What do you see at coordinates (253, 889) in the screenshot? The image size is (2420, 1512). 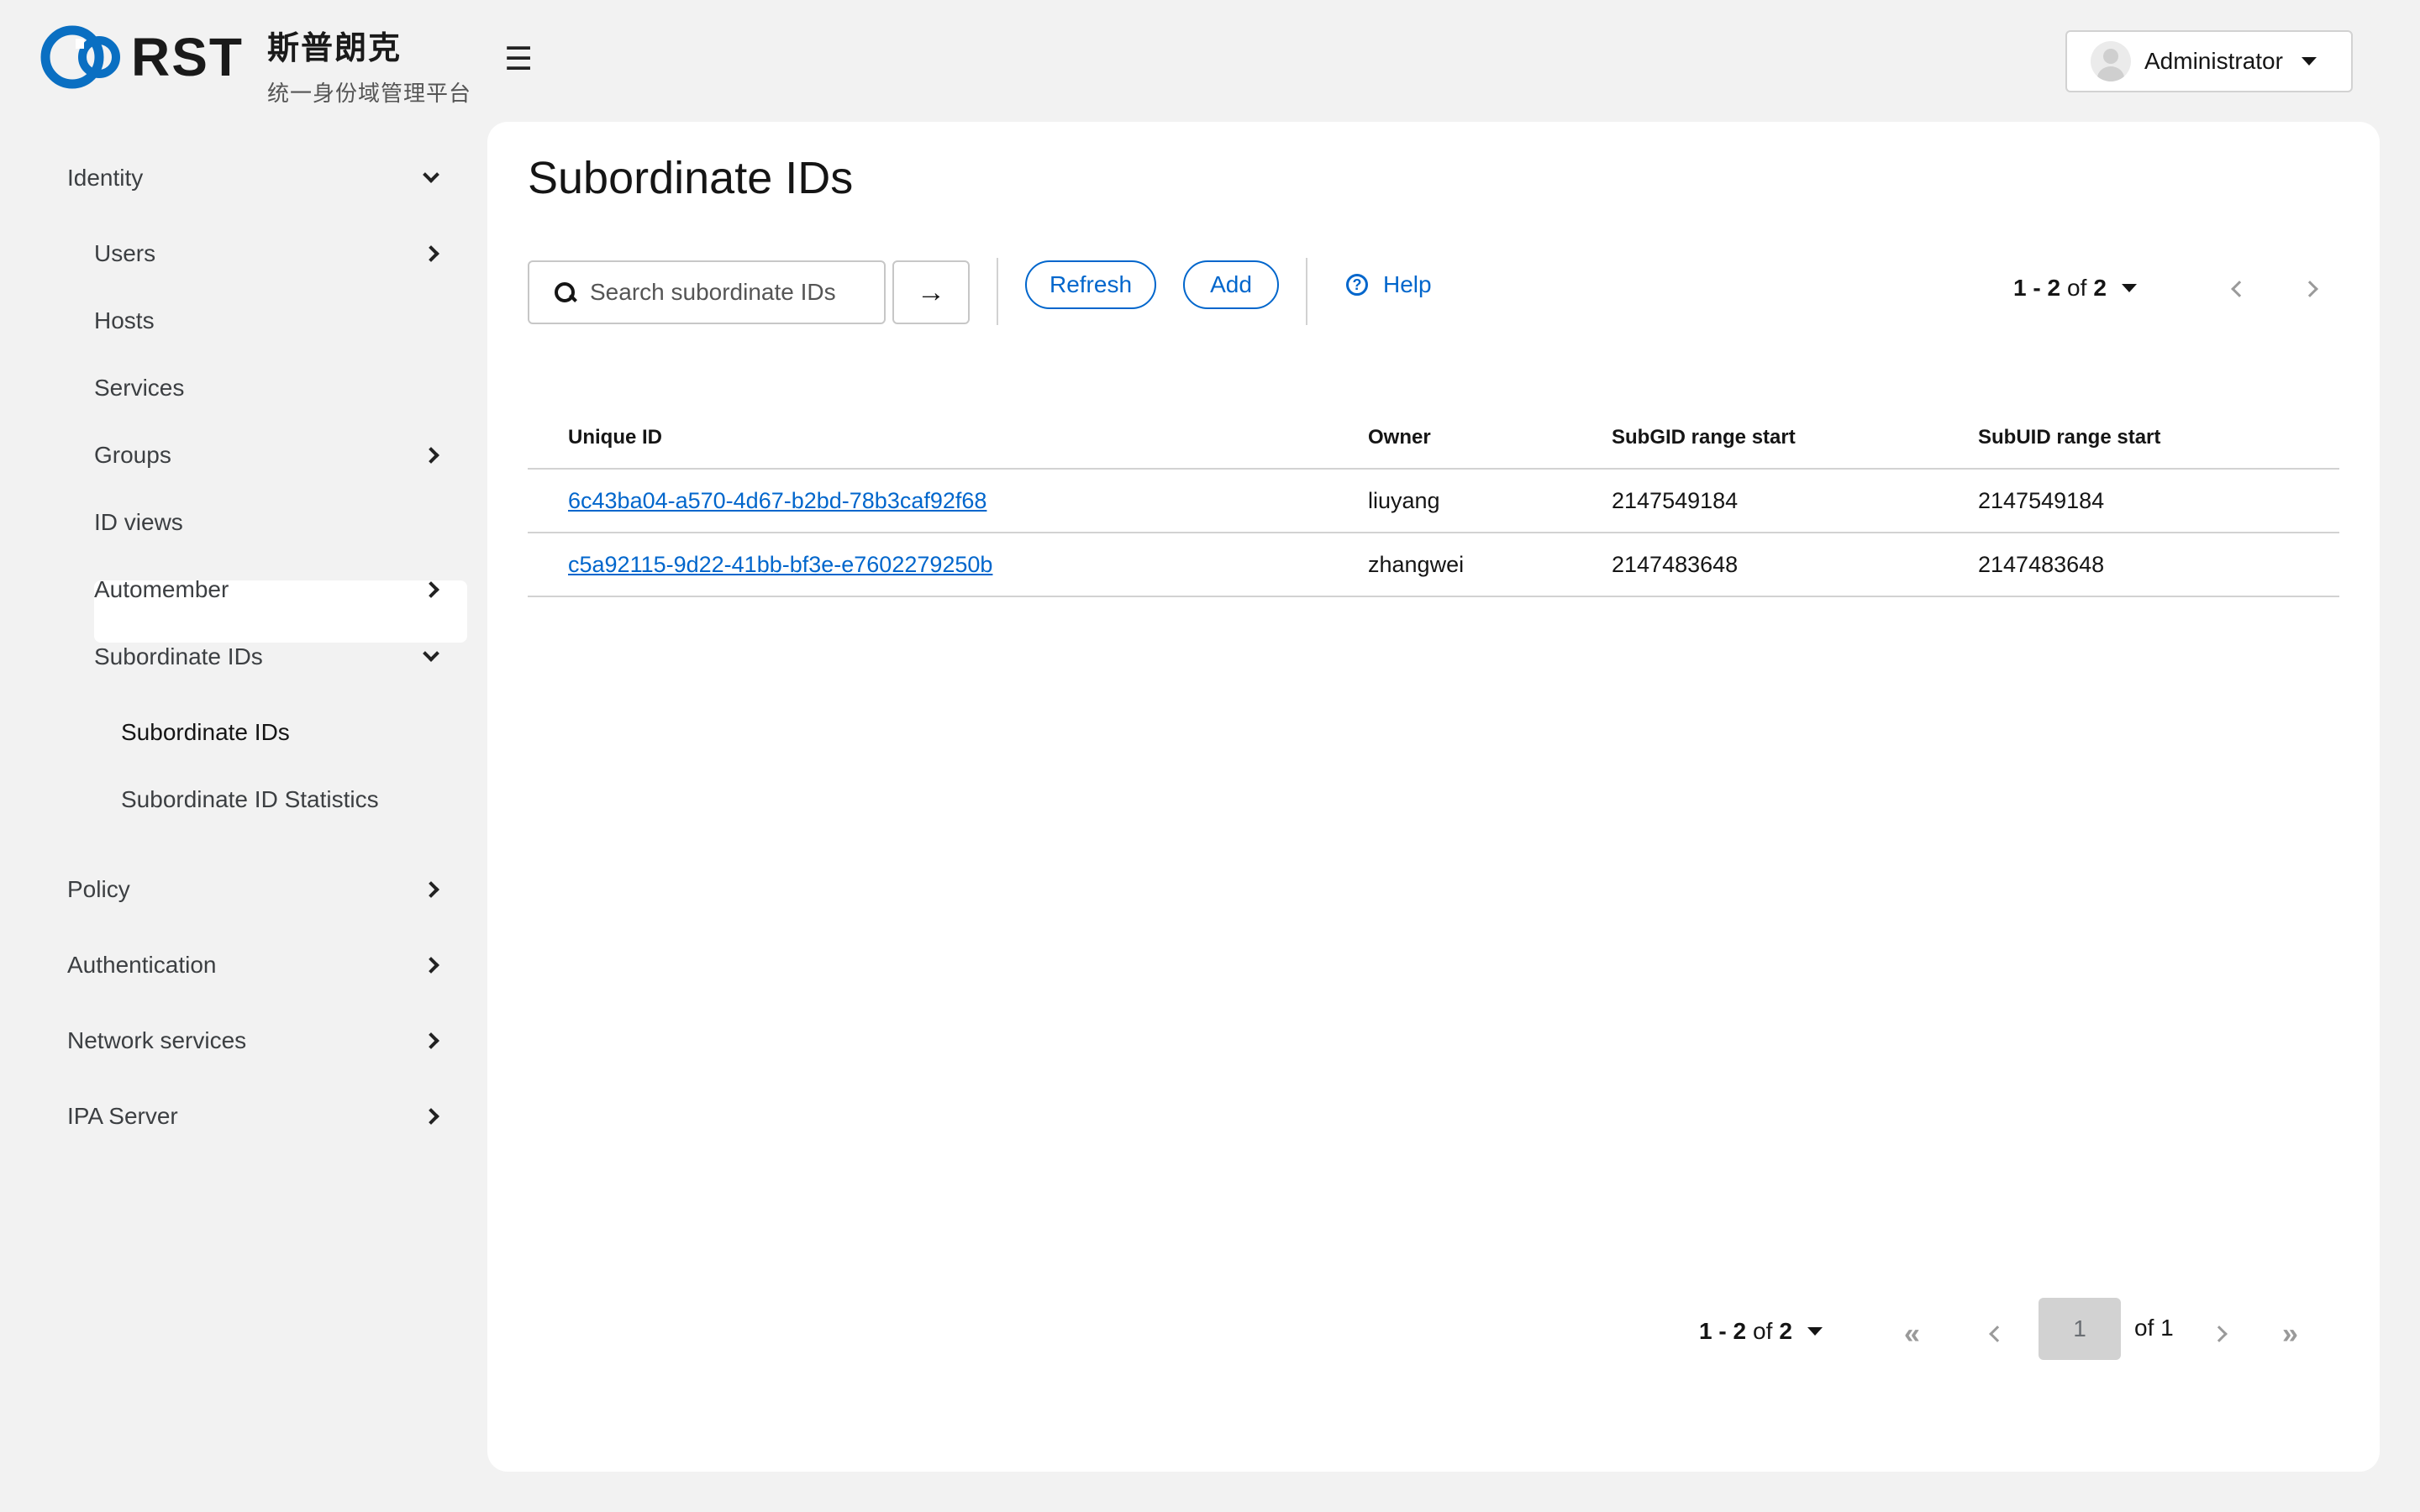 I see `sidebar-item-policy: Policy` at bounding box center [253, 889].